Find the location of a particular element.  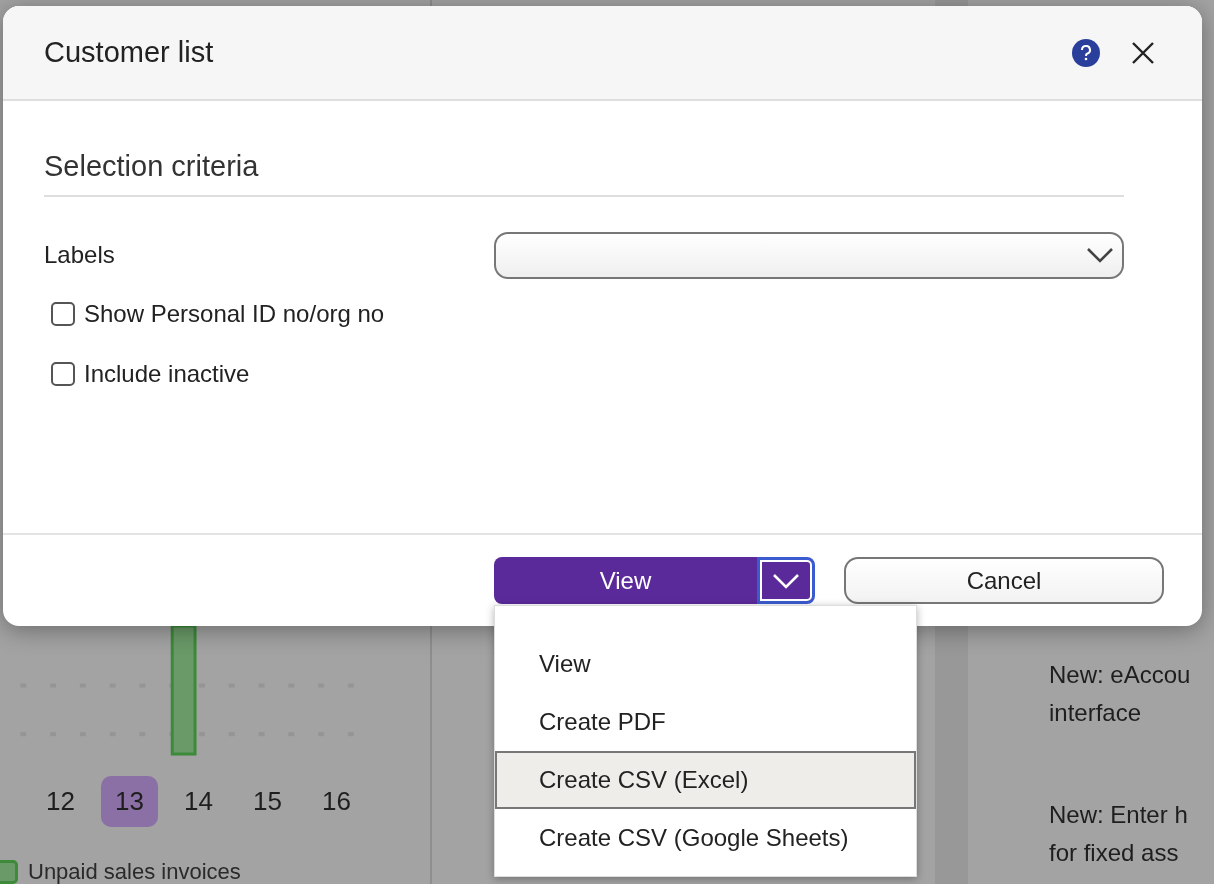

menu-item: Create CSV (Excel) is located at coordinates (705, 780).